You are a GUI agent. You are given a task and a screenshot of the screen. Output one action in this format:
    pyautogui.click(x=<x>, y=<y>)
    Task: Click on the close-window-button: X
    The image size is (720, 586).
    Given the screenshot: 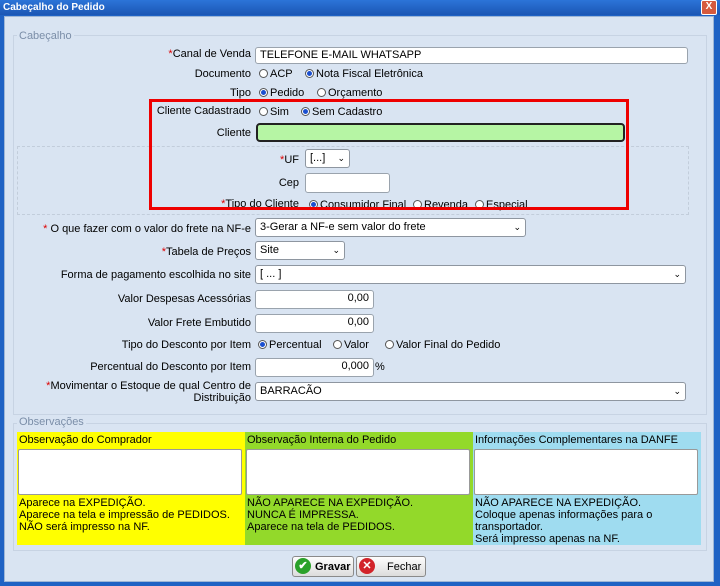 What is the action you would take?
    pyautogui.click(x=709, y=7)
    